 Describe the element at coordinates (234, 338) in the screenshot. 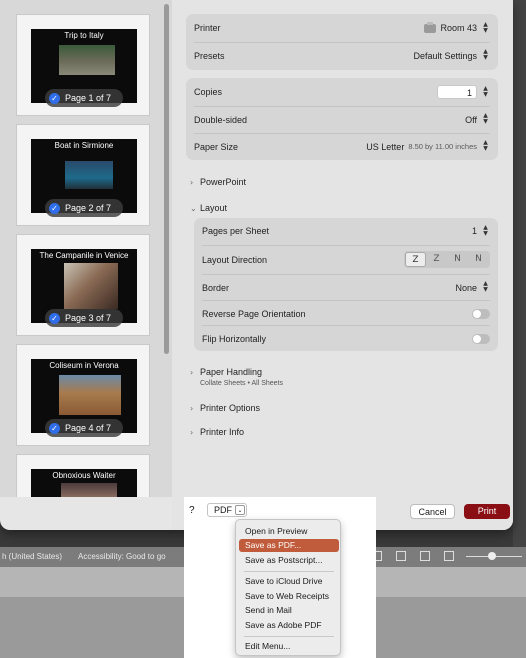

I see `flip-horizontally-label: Flip Horizontally` at that location.